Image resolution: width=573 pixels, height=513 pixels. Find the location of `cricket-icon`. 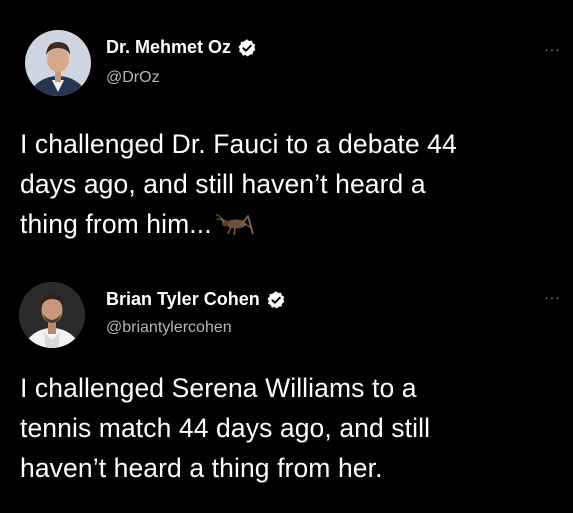

cricket-icon is located at coordinates (235, 224).